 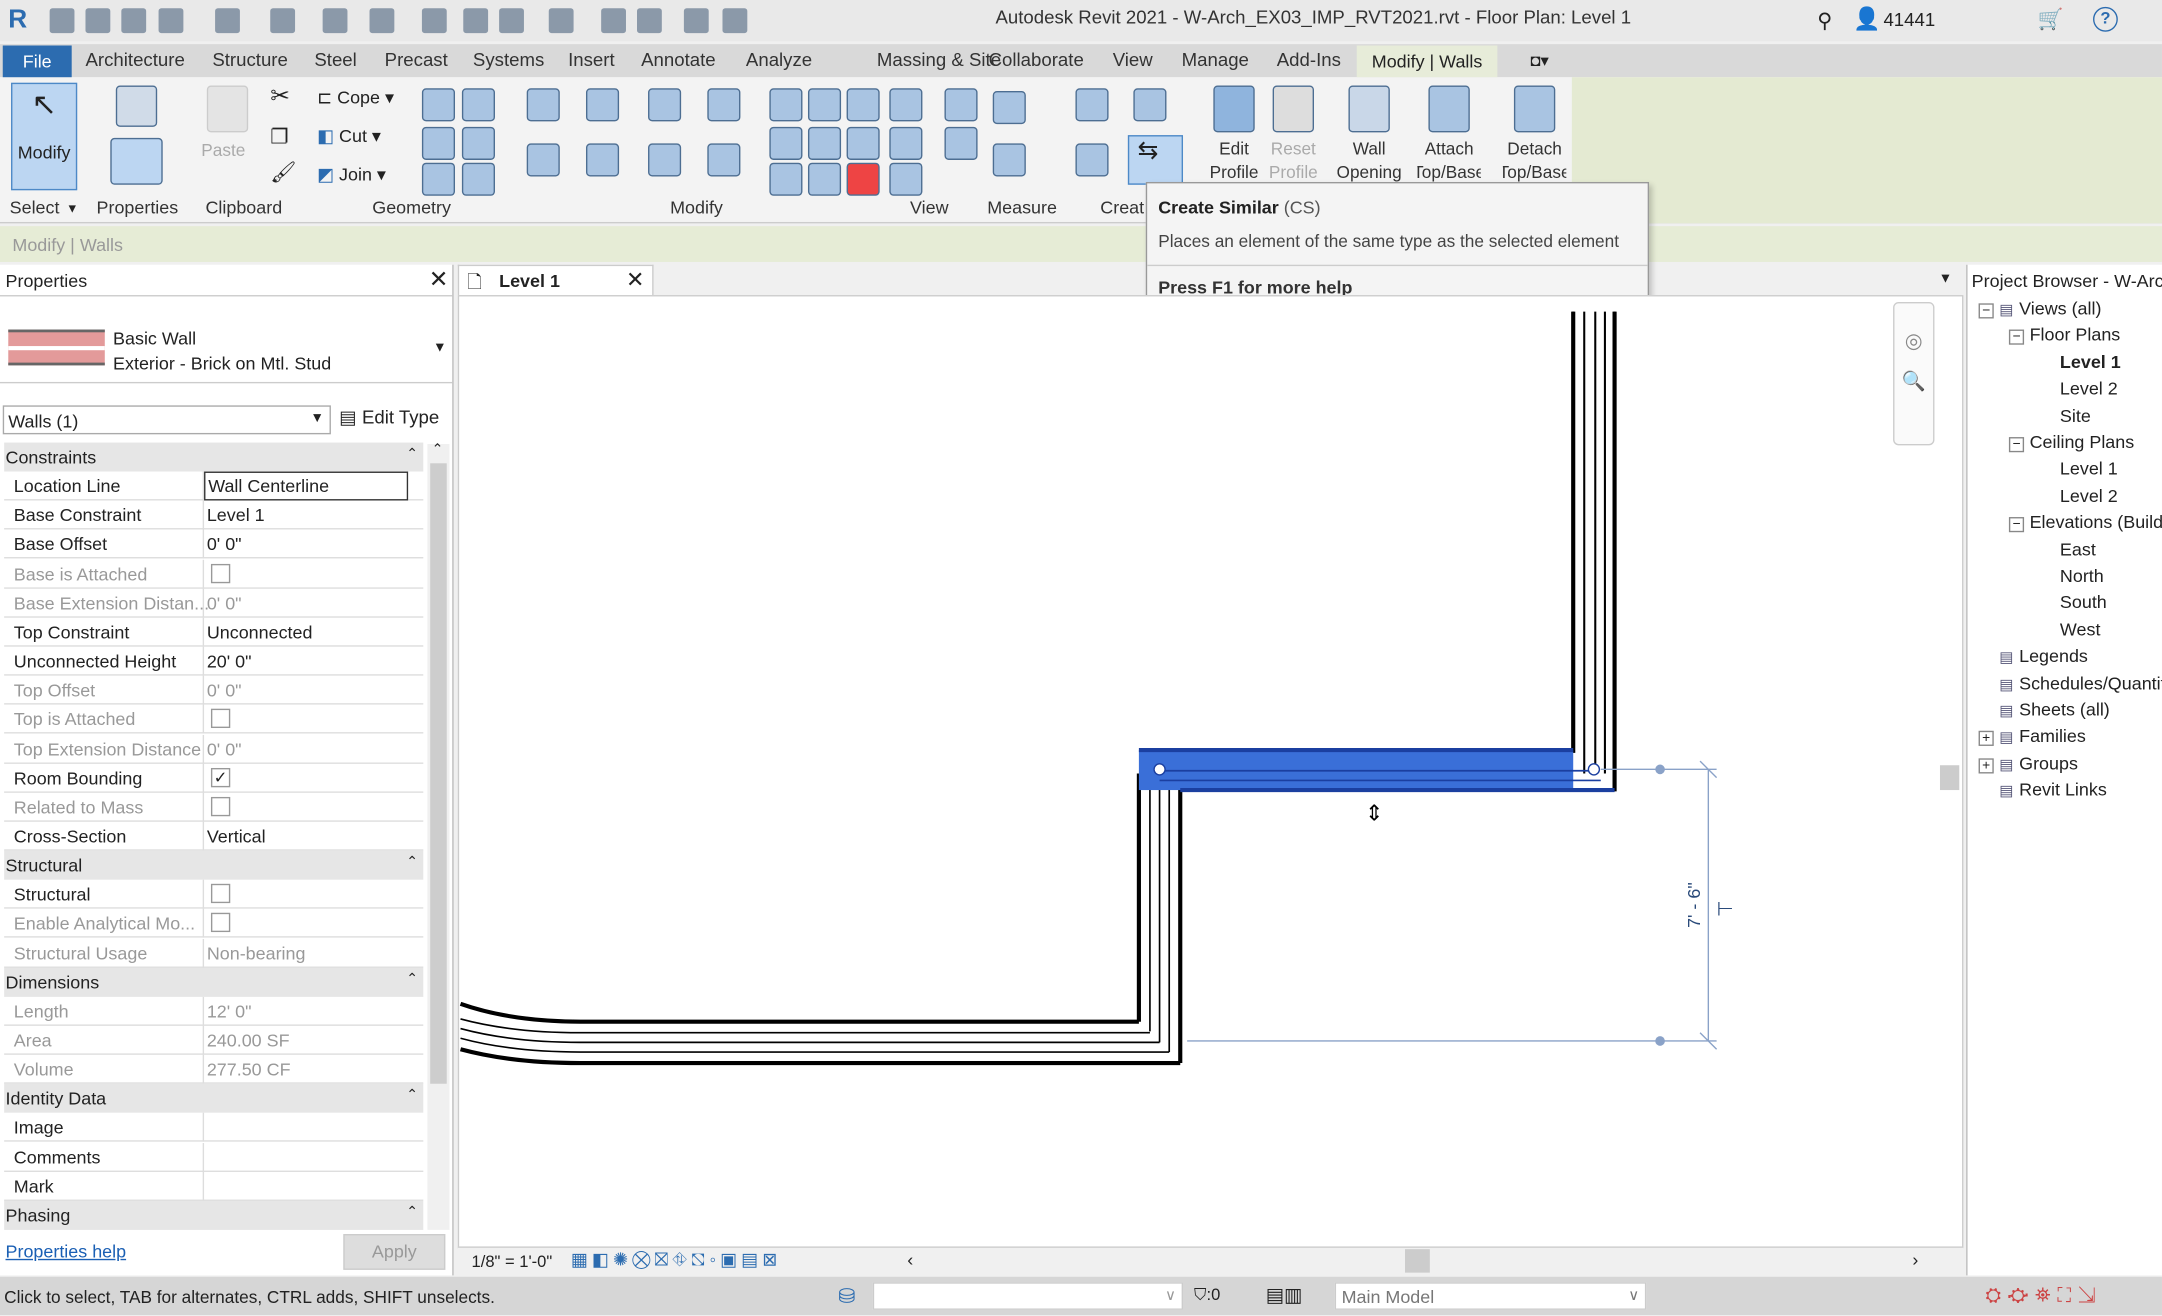 I want to click on tab-file: File, so click(x=37, y=61).